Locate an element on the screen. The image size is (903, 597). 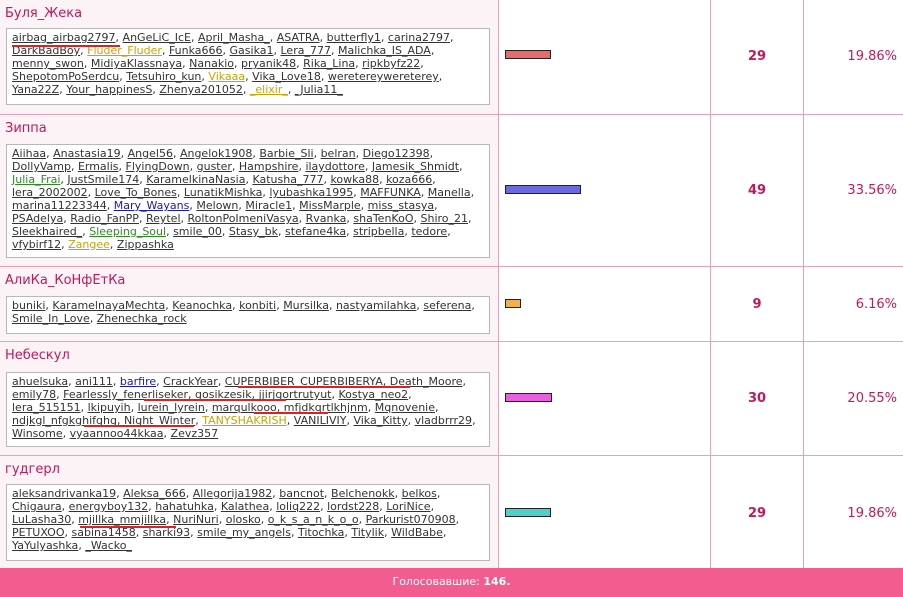
voter-link: barfire is located at coordinates (138, 381).